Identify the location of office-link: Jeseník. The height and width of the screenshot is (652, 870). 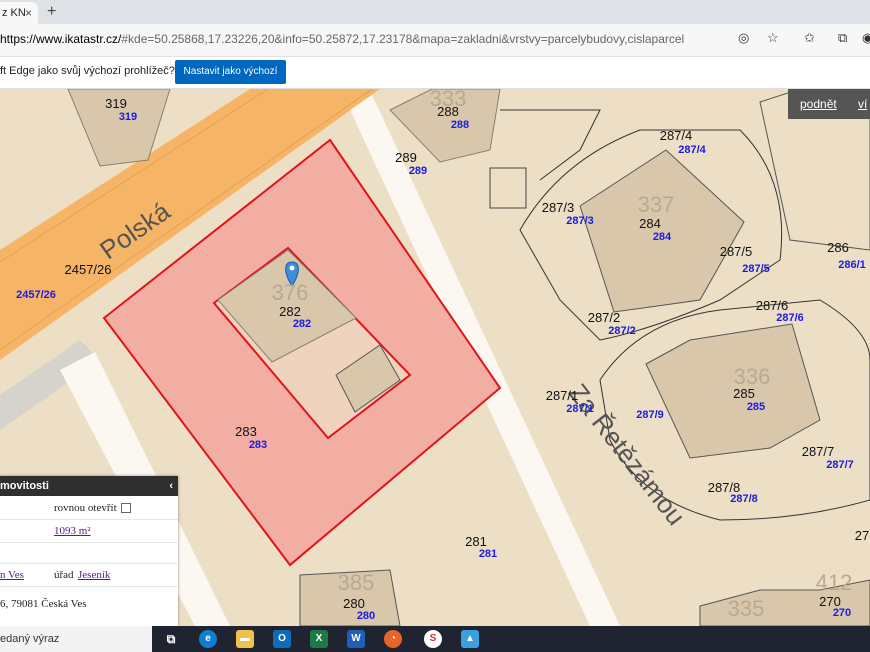
(94, 575).